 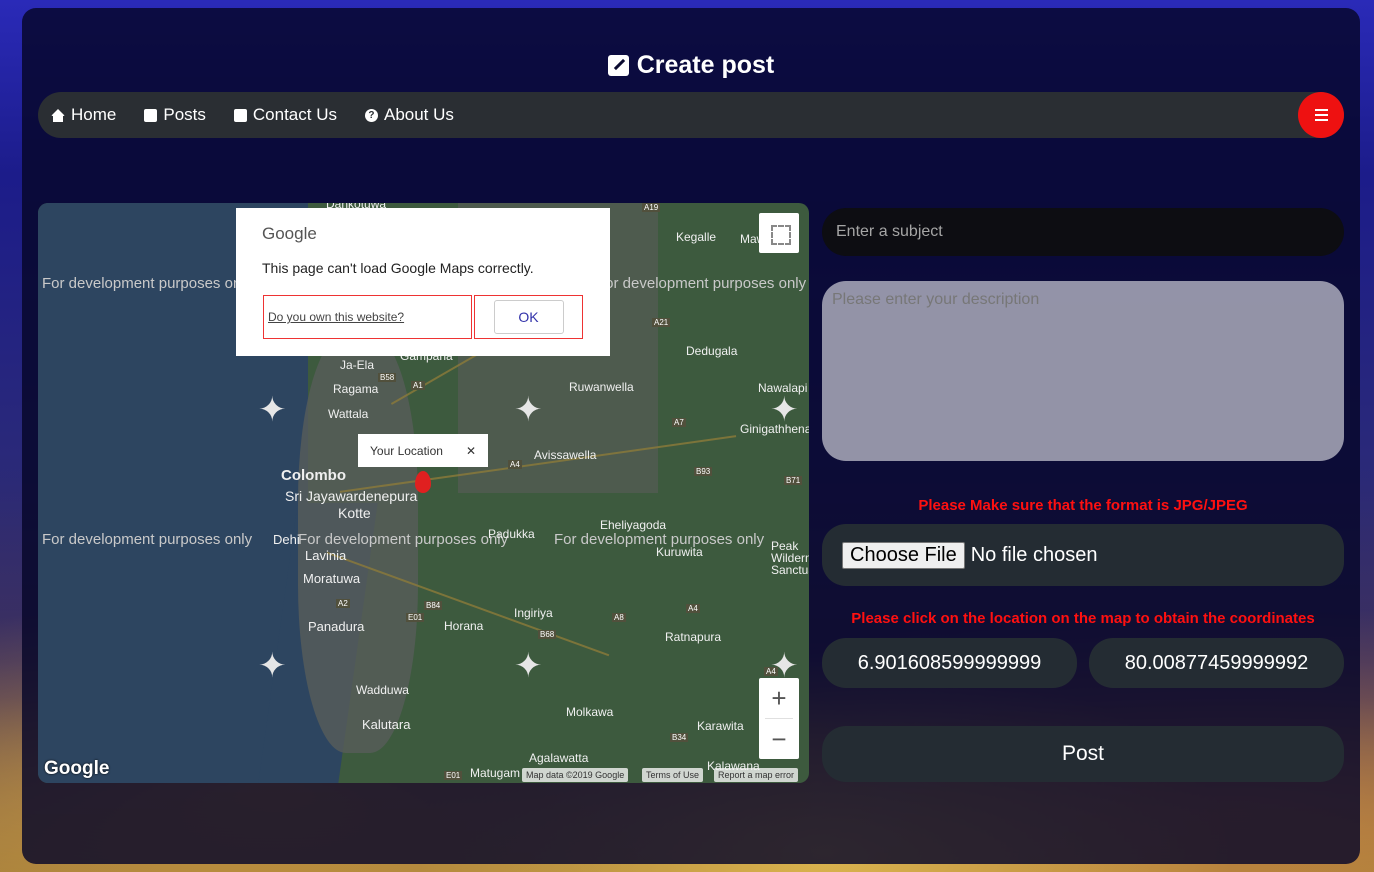 What do you see at coordinates (779, 698) in the screenshot?
I see `zoom-in-button: +` at bounding box center [779, 698].